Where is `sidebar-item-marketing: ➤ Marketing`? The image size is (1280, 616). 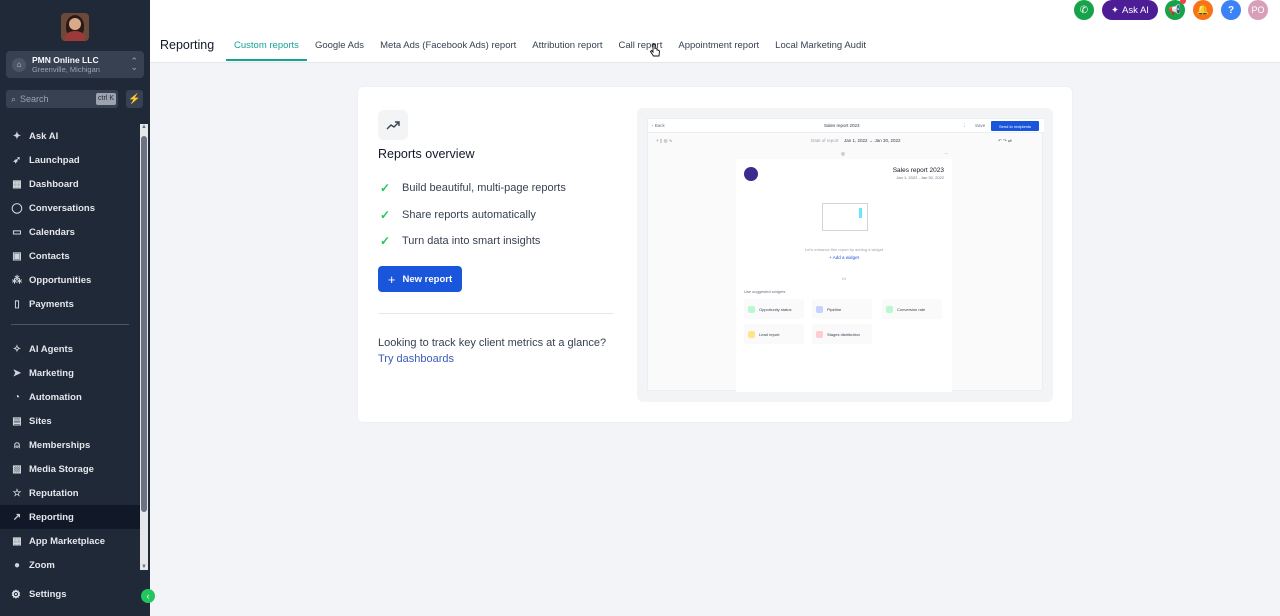 sidebar-item-marketing: ➤ Marketing is located at coordinates (70, 373).